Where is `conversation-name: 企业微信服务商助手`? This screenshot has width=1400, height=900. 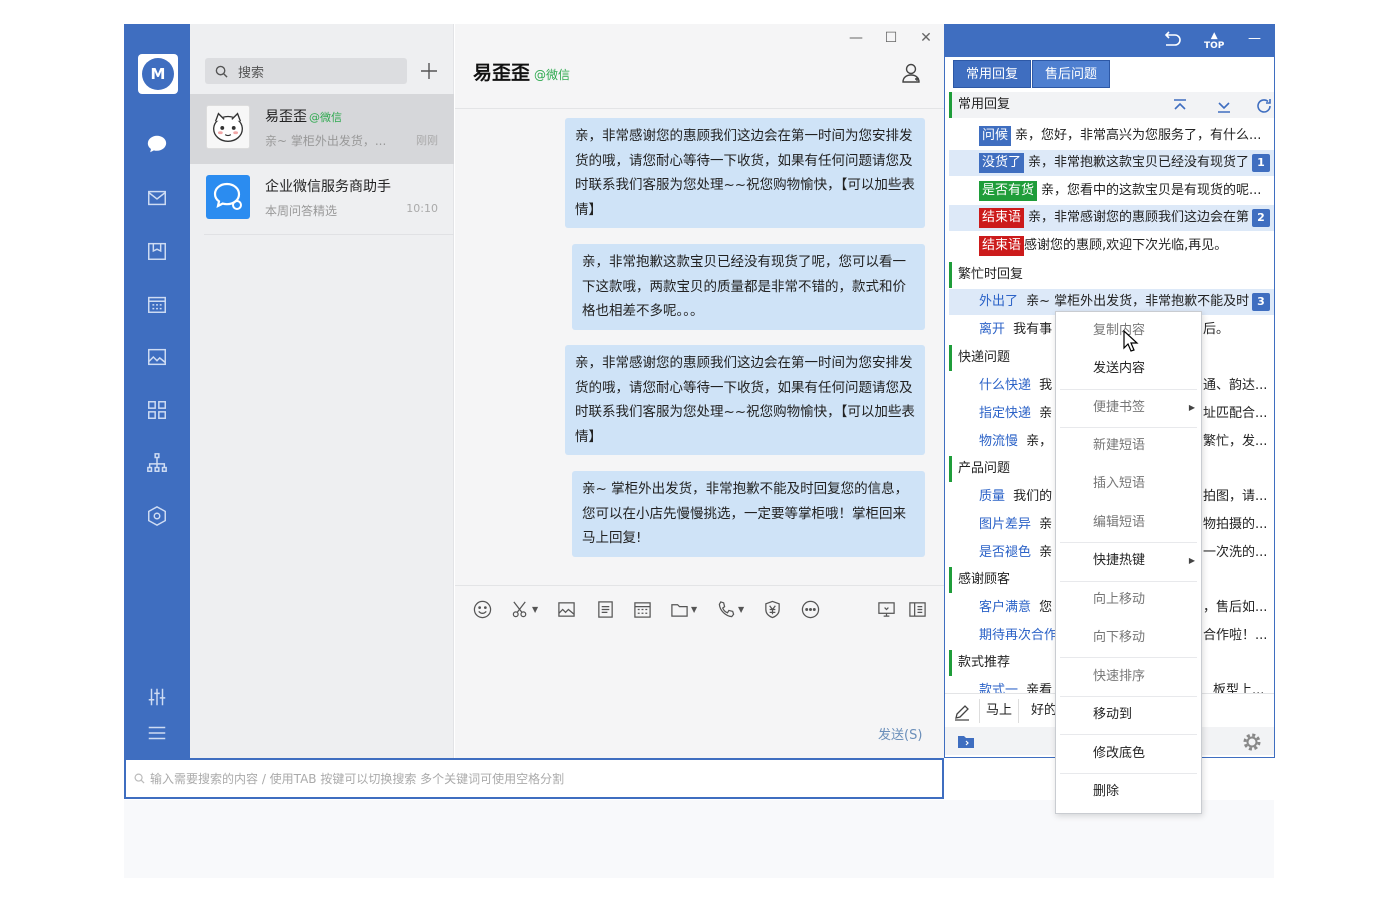 conversation-name: 企业微信服务商助手 is located at coordinates (328, 187).